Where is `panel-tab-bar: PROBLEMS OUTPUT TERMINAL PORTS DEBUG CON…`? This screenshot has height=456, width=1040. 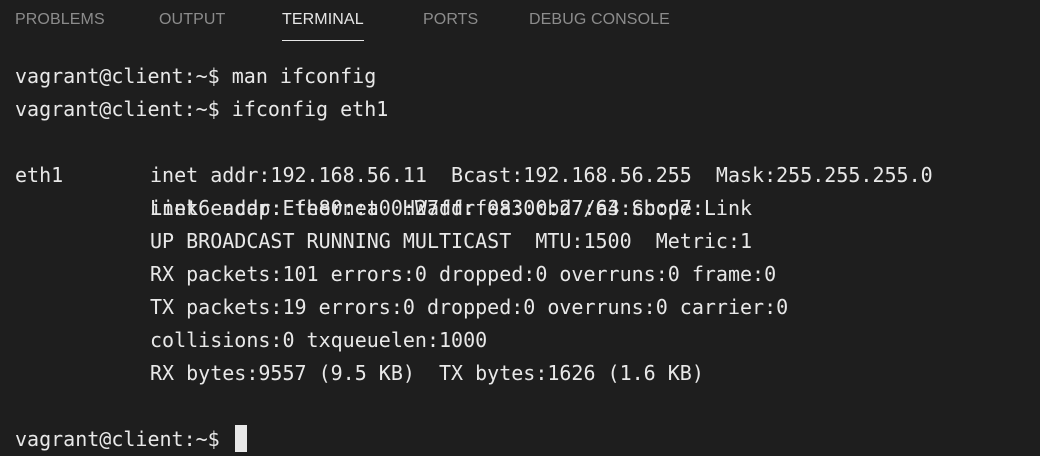 panel-tab-bar: PROBLEMS OUTPUT TERMINAL PORTS DEBUG CON… is located at coordinates (520, 21).